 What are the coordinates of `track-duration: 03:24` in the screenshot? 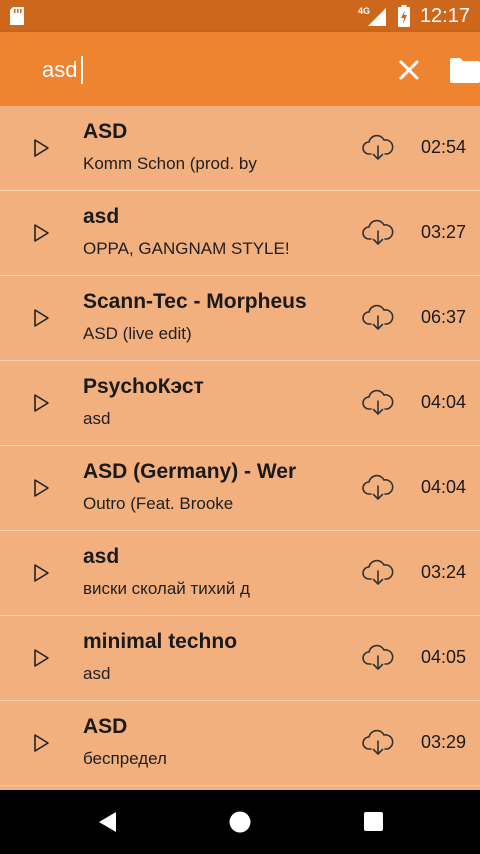 It's located at (443, 572).